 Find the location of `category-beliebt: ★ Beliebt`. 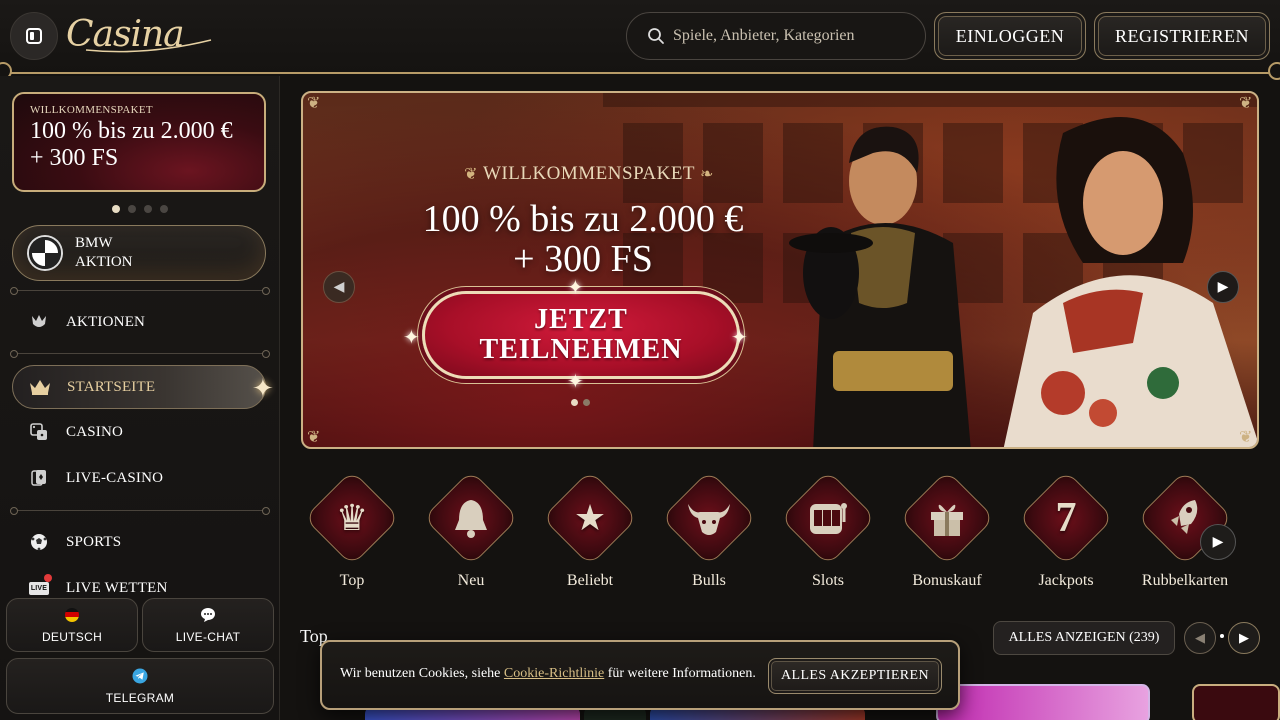

category-beliebt: ★ Beliebt is located at coordinates (590, 534).